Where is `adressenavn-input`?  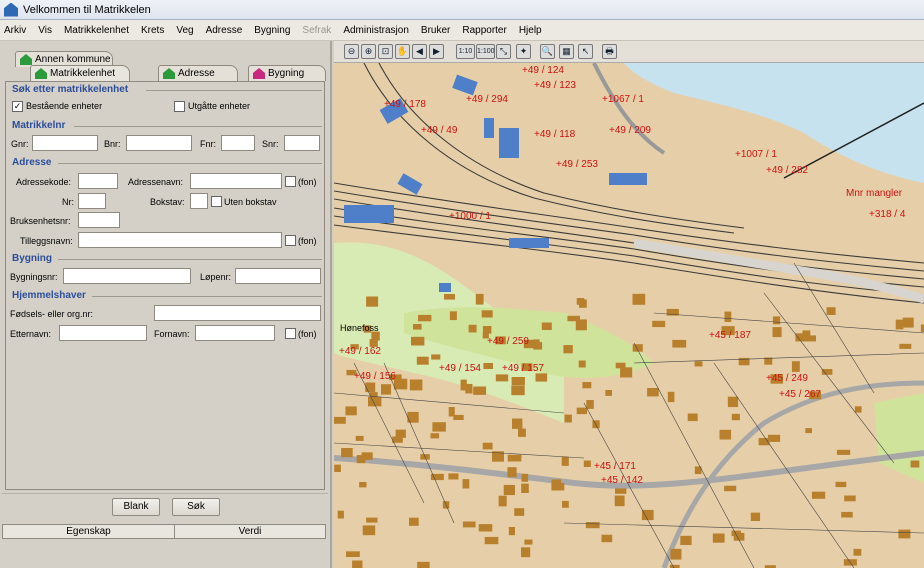
adressenavn-input is located at coordinates (236, 181).